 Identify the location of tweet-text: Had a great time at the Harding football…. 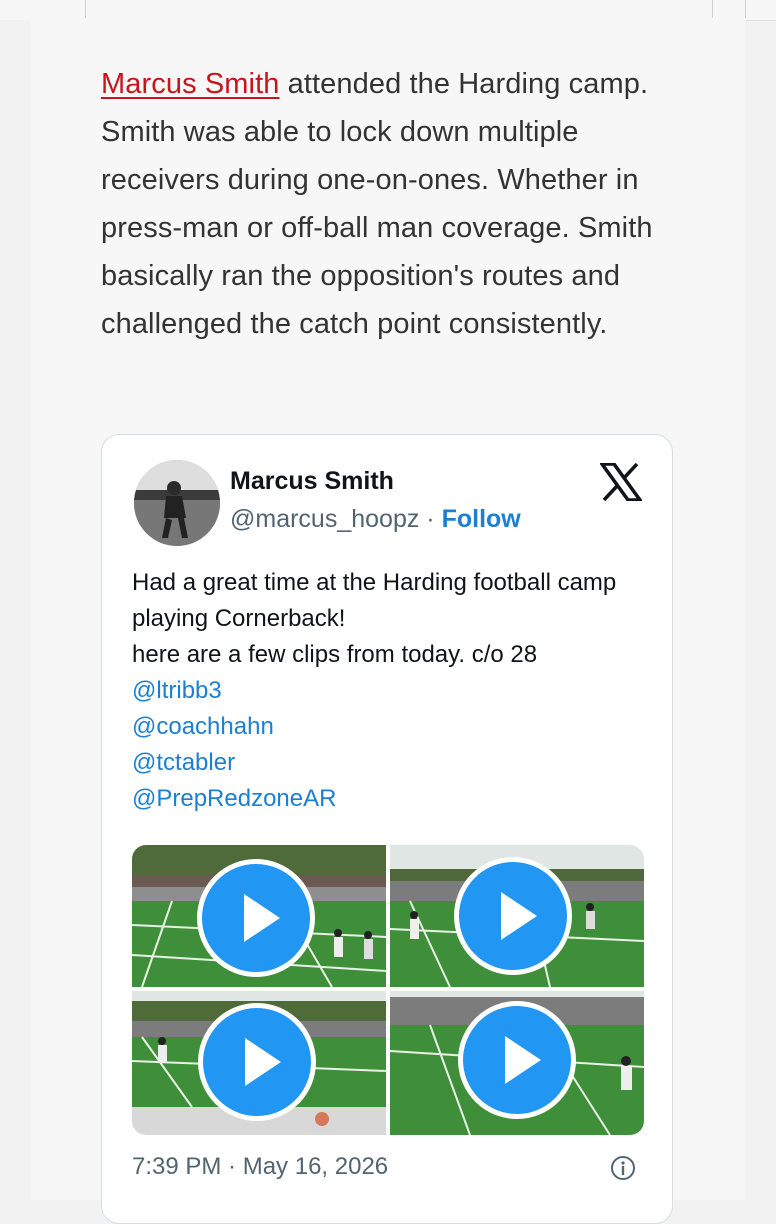
(397, 691).